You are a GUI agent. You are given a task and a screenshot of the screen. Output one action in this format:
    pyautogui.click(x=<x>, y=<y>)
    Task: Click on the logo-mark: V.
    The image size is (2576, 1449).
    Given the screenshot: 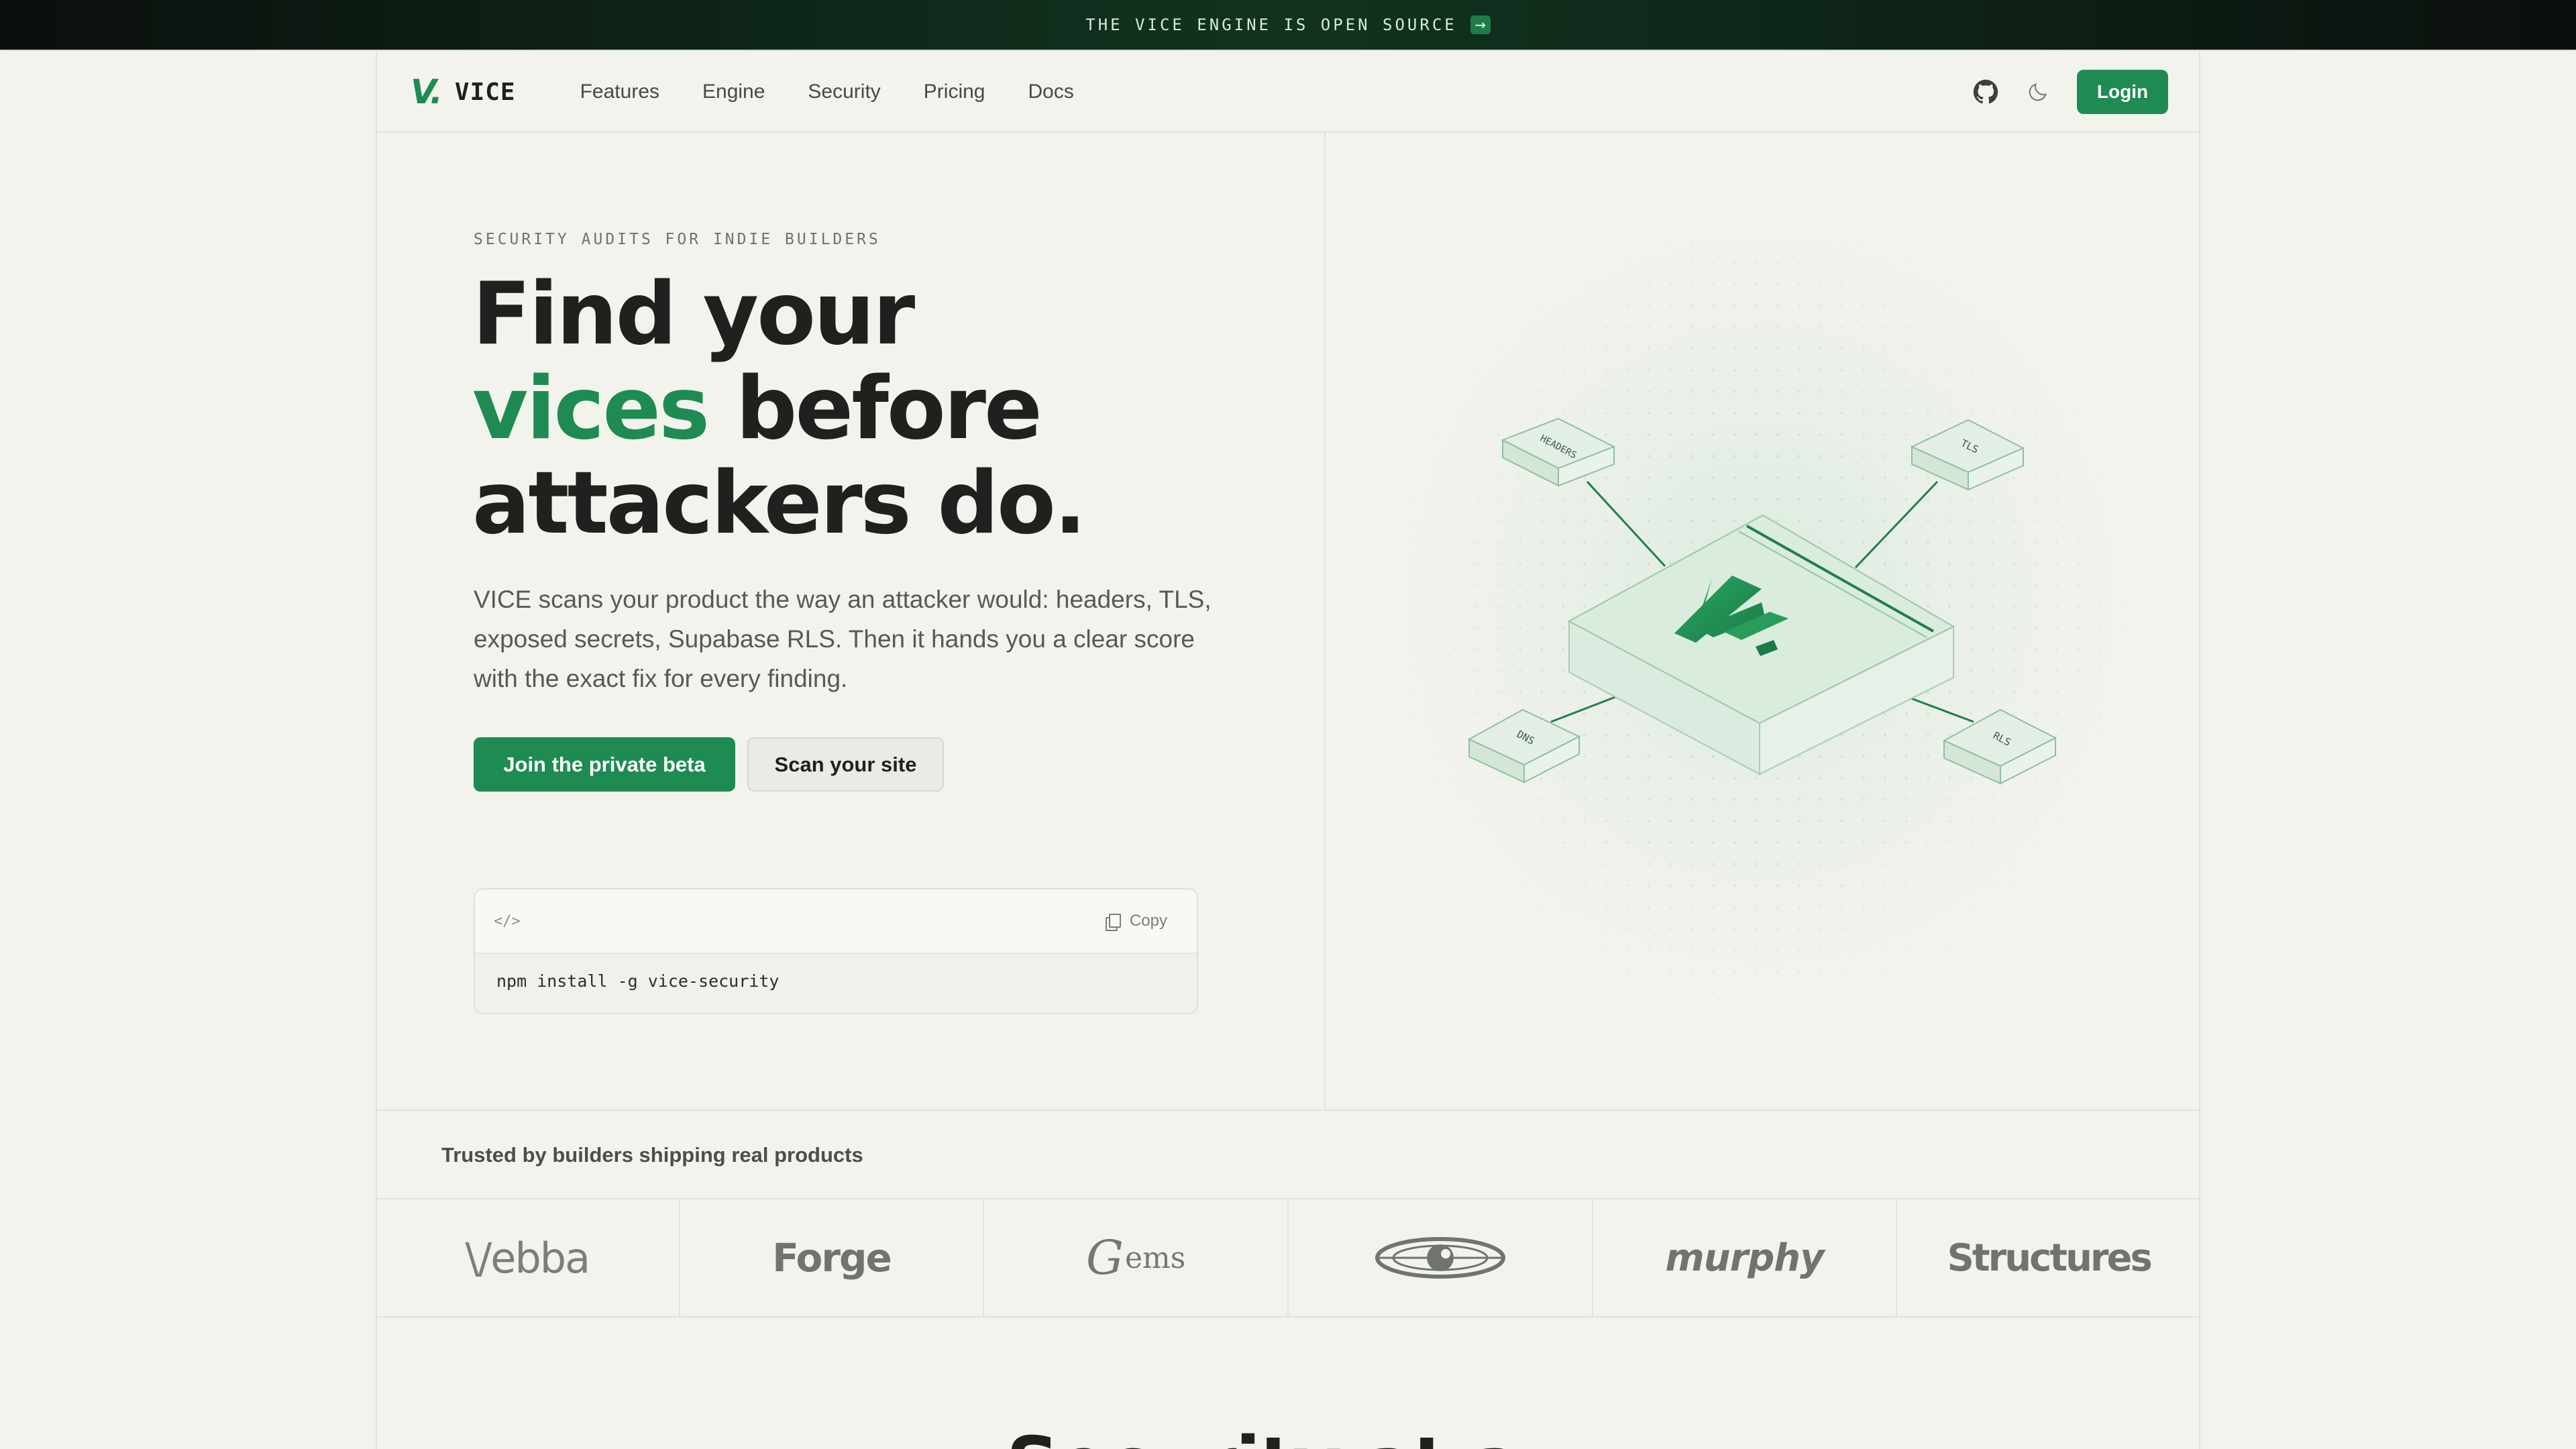 What is the action you would take?
    pyautogui.click(x=427, y=91)
    